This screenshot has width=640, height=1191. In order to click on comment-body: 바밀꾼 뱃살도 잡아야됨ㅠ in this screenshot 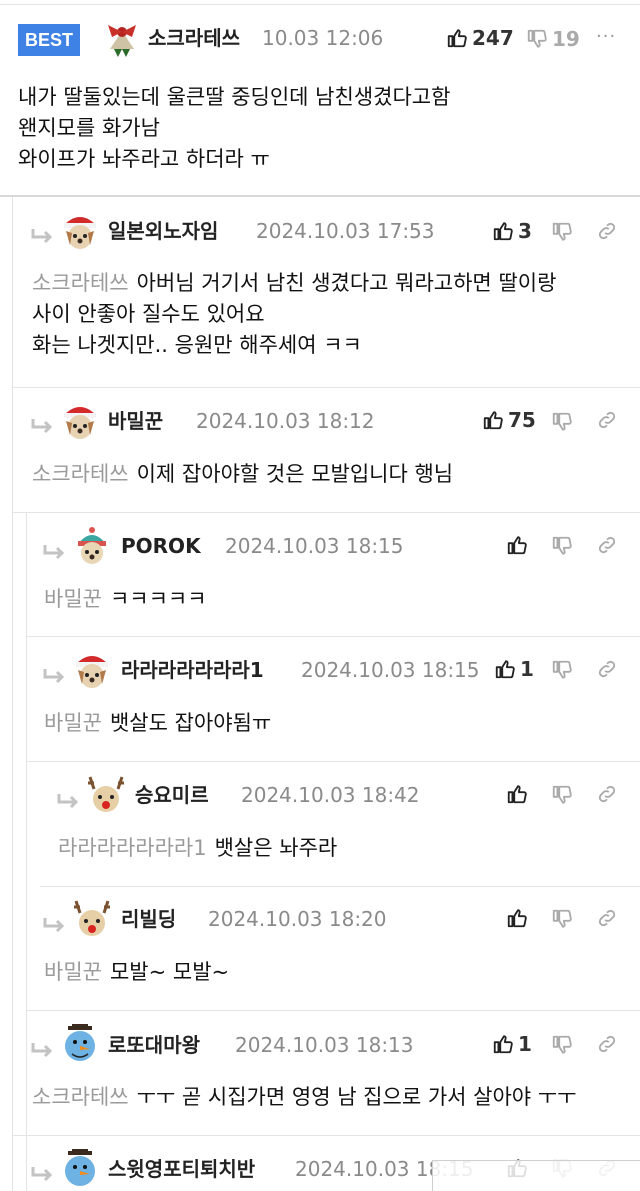, I will do `click(157, 723)`.